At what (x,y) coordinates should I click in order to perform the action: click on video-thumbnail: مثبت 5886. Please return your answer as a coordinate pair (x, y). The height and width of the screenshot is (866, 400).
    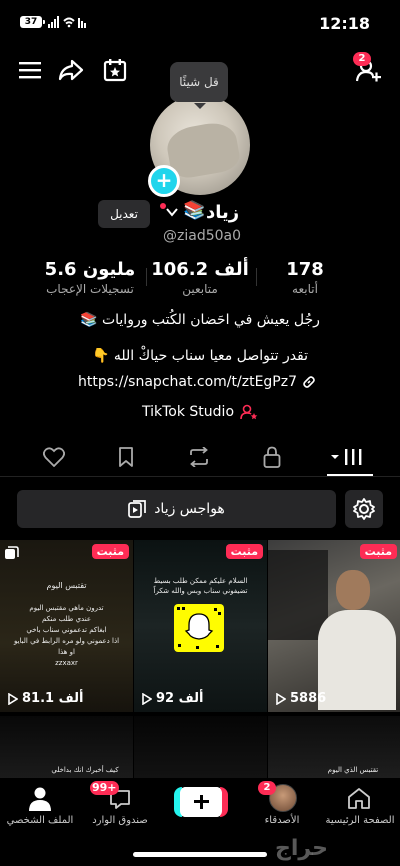
    Looking at the image, I should click on (334, 626).